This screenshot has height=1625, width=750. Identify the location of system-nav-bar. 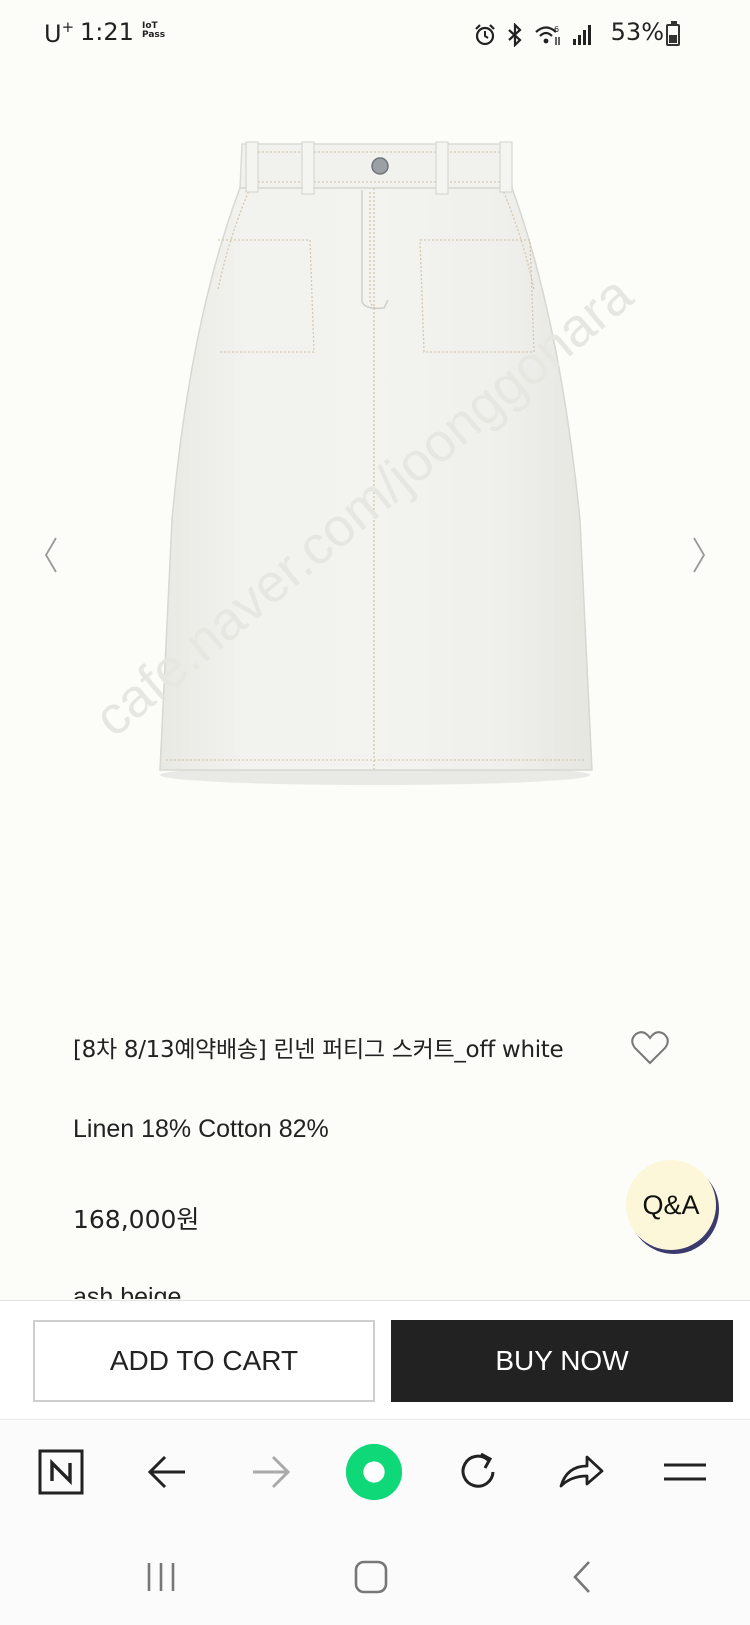
(375, 1577).